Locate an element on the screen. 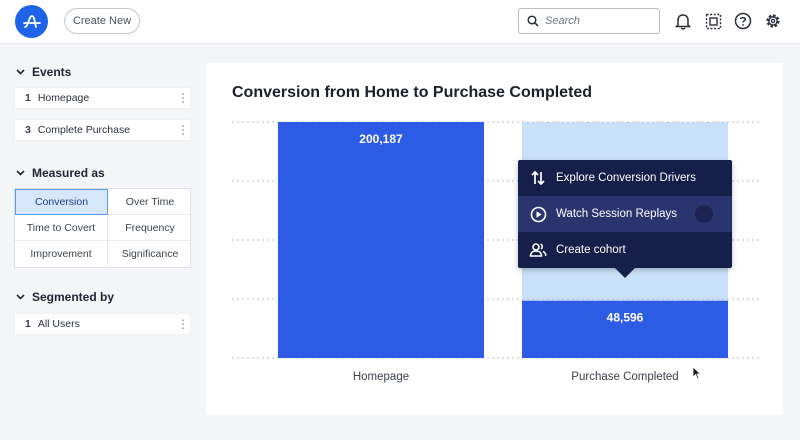 The image size is (800, 440). create-cohort-item: Create cohort is located at coordinates (625, 250).